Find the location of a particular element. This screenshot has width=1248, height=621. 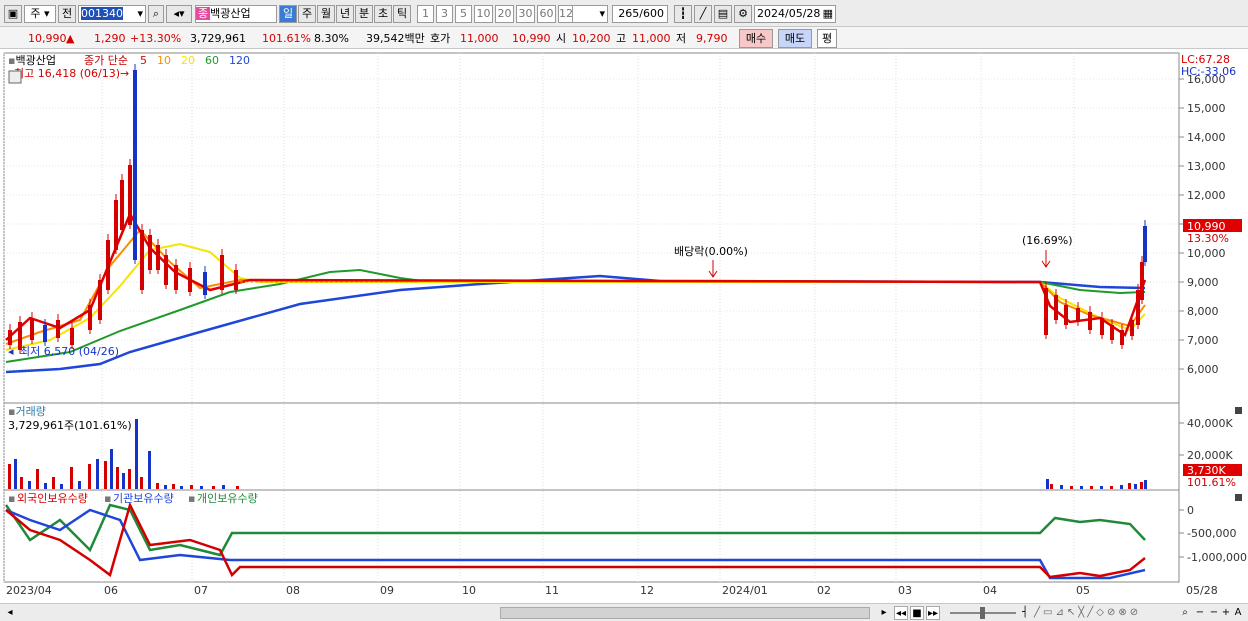

drawing-tools-icon: ╱▭⊿↖╳╱◇⊘⊗⊘ is located at coordinates (1104, 613).